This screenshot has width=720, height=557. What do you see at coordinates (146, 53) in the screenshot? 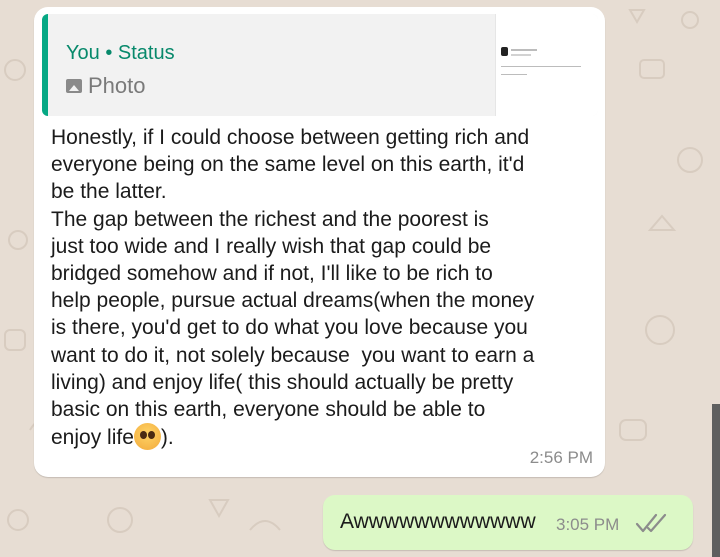
I see `quote-context: Status` at bounding box center [146, 53].